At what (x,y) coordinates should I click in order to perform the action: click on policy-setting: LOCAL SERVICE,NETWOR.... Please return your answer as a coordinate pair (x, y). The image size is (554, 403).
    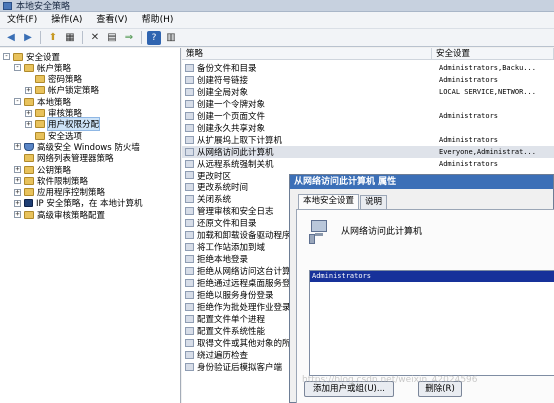
    Looking at the image, I should click on (487, 91).